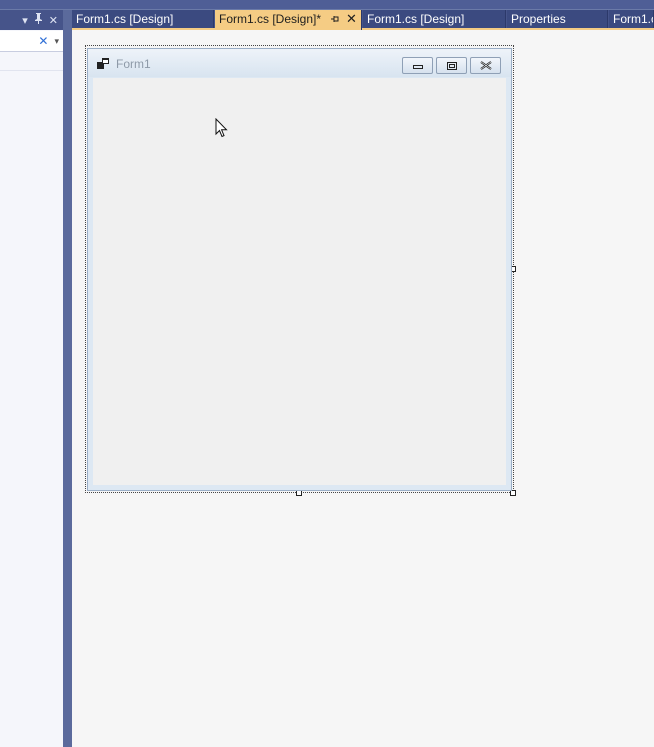 The image size is (654, 747). What do you see at coordinates (103, 63) in the screenshot?
I see `form-icon` at bounding box center [103, 63].